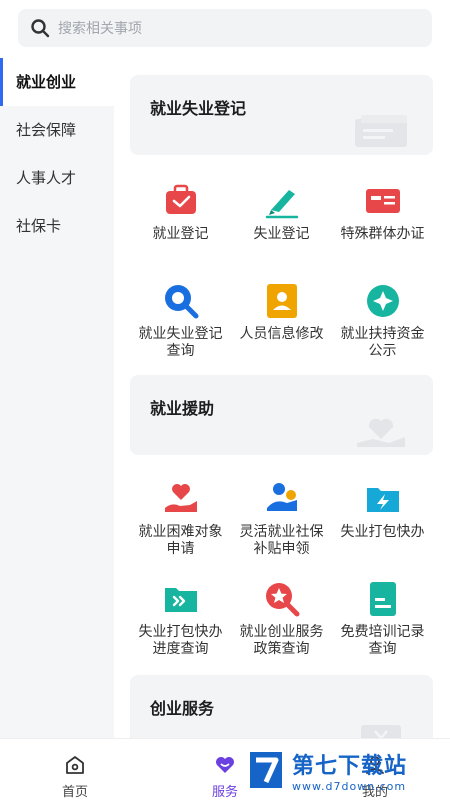  I want to click on section-title: 创业服务, so click(182, 708).